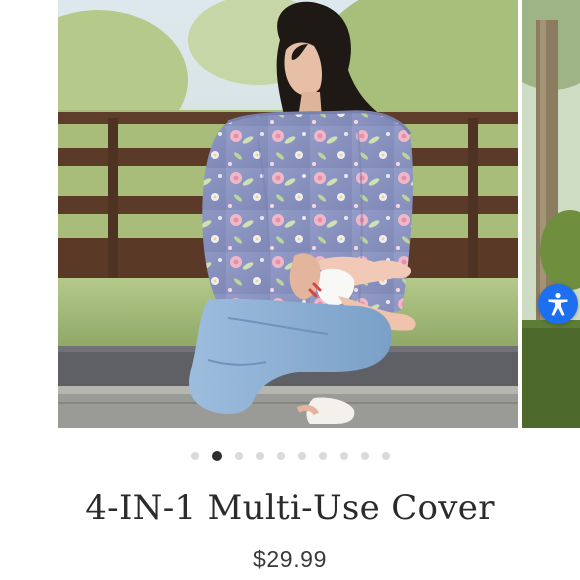 This screenshot has height=580, width=580. What do you see at coordinates (290, 508) in the screenshot?
I see `product-title: 4-IN-1 Multi-Use Cover` at bounding box center [290, 508].